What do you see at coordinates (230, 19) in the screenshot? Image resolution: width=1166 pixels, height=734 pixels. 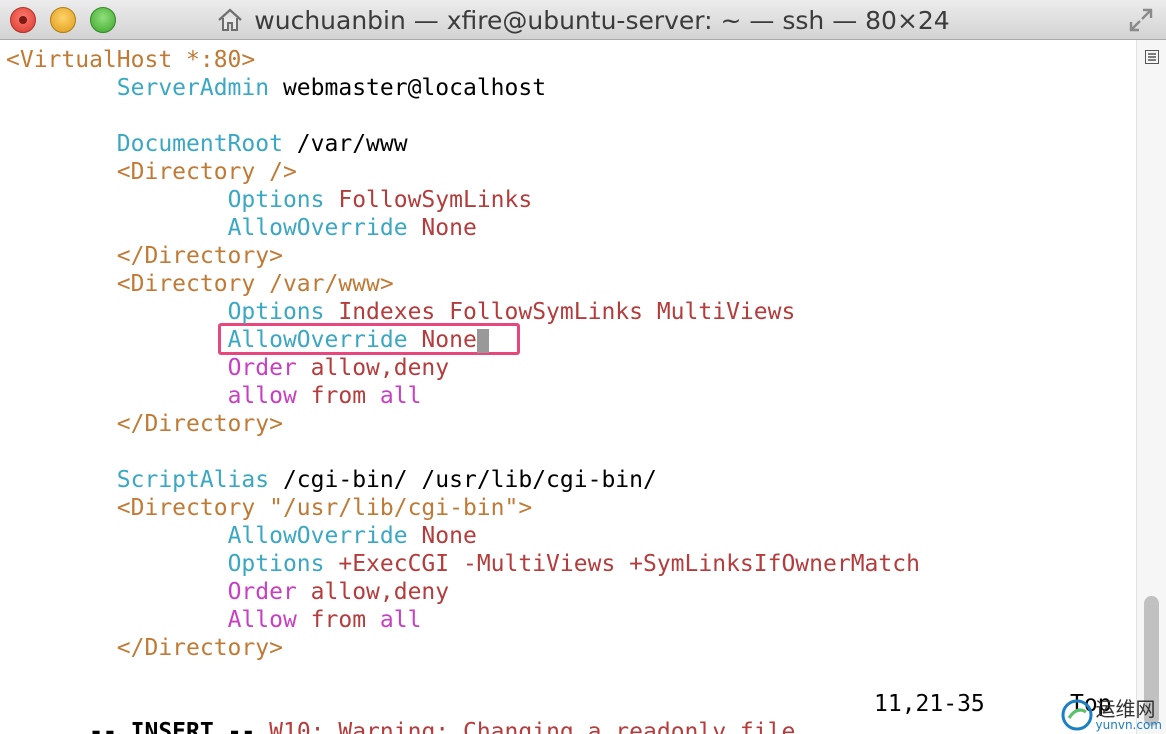 I see `home-icon` at bounding box center [230, 19].